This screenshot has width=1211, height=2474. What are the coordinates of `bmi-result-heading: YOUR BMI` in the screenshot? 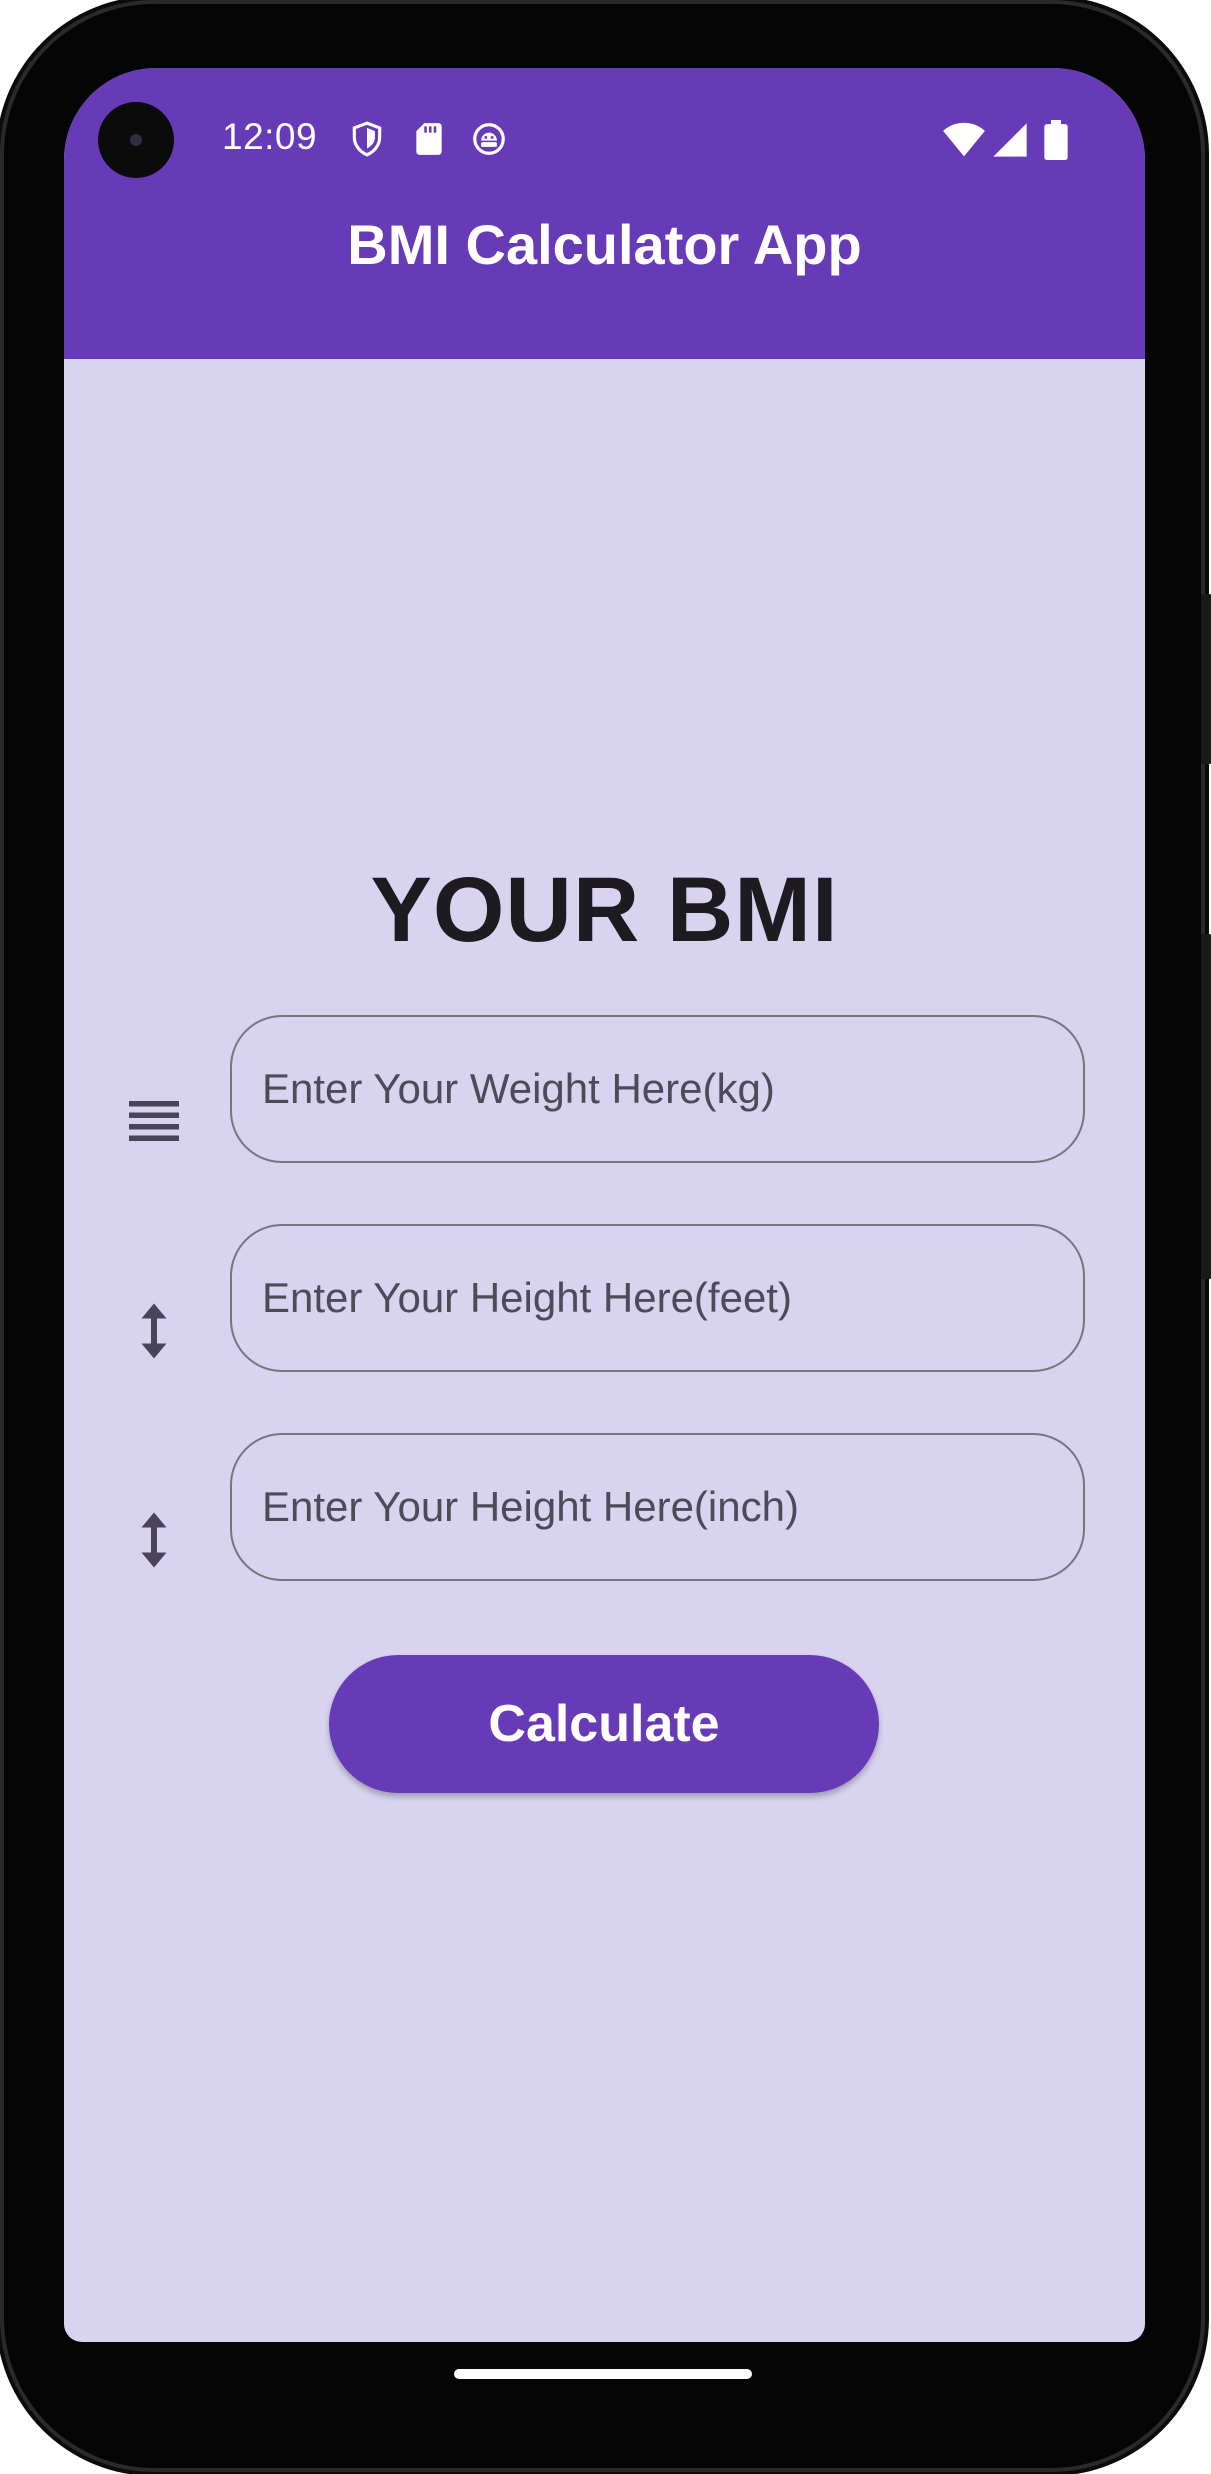 It's located at (604, 910).